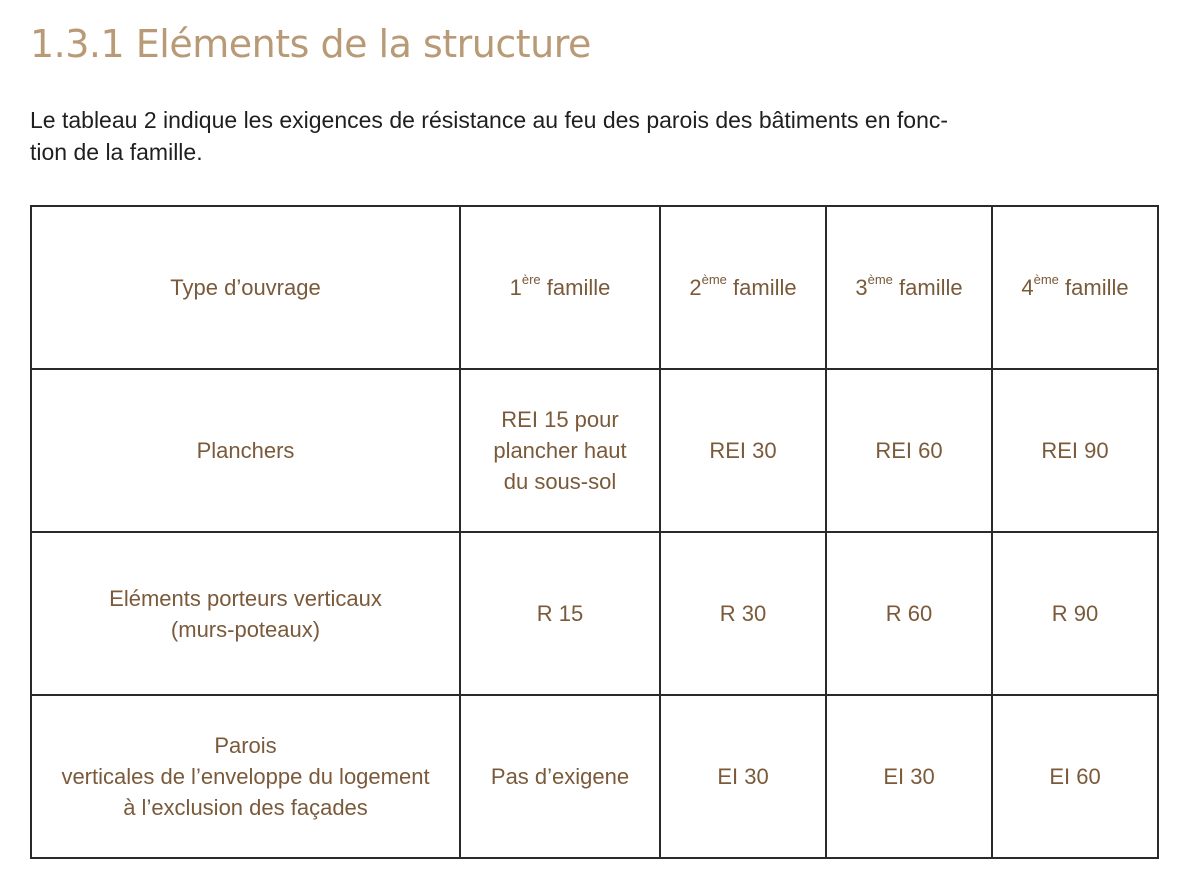 This screenshot has width=1192, height=882. I want to click on row-type-cell: Planchers, so click(245, 450).